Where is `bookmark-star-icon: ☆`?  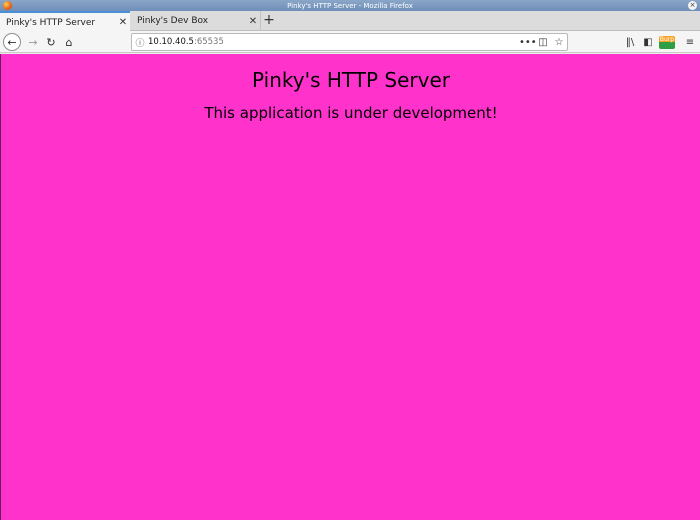 bookmark-star-icon: ☆ is located at coordinates (559, 42).